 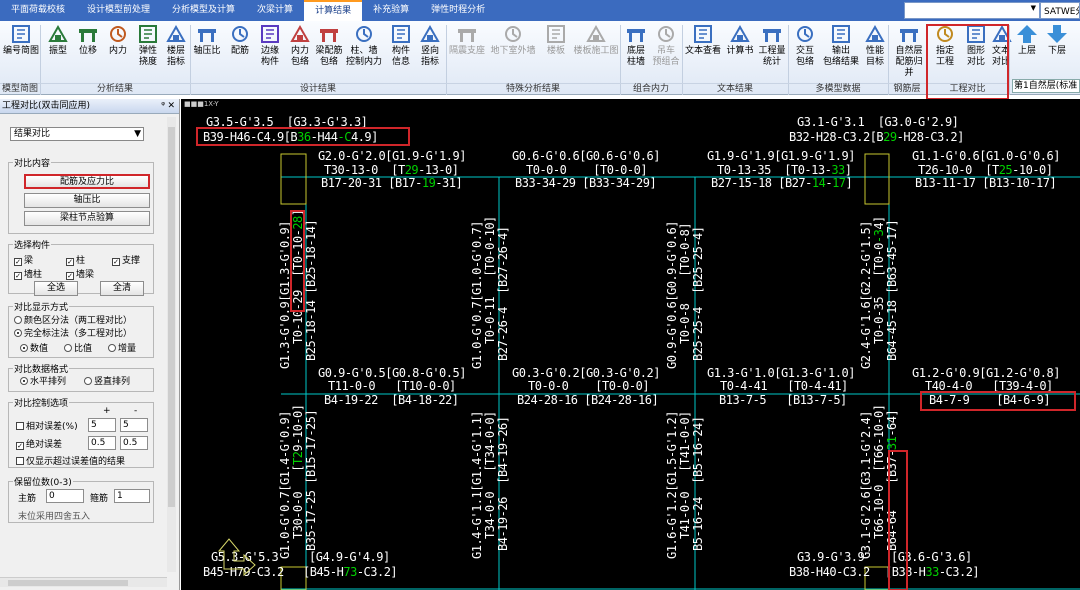 I want to click on up-floor-button: 上层, so click(x=1027, y=40).